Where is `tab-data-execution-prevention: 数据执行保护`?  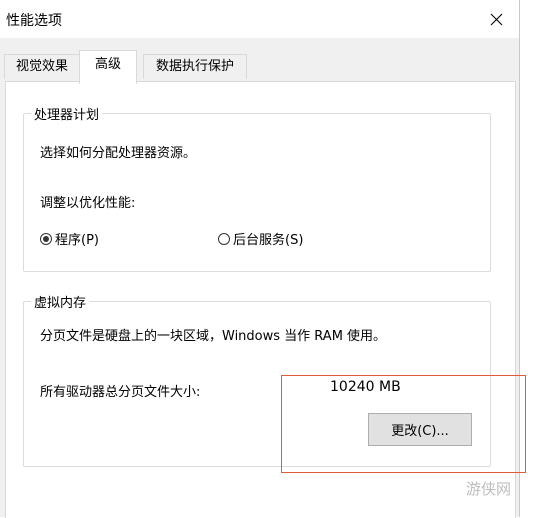 tab-data-execution-prevention: 数据执行保护 is located at coordinates (195, 66).